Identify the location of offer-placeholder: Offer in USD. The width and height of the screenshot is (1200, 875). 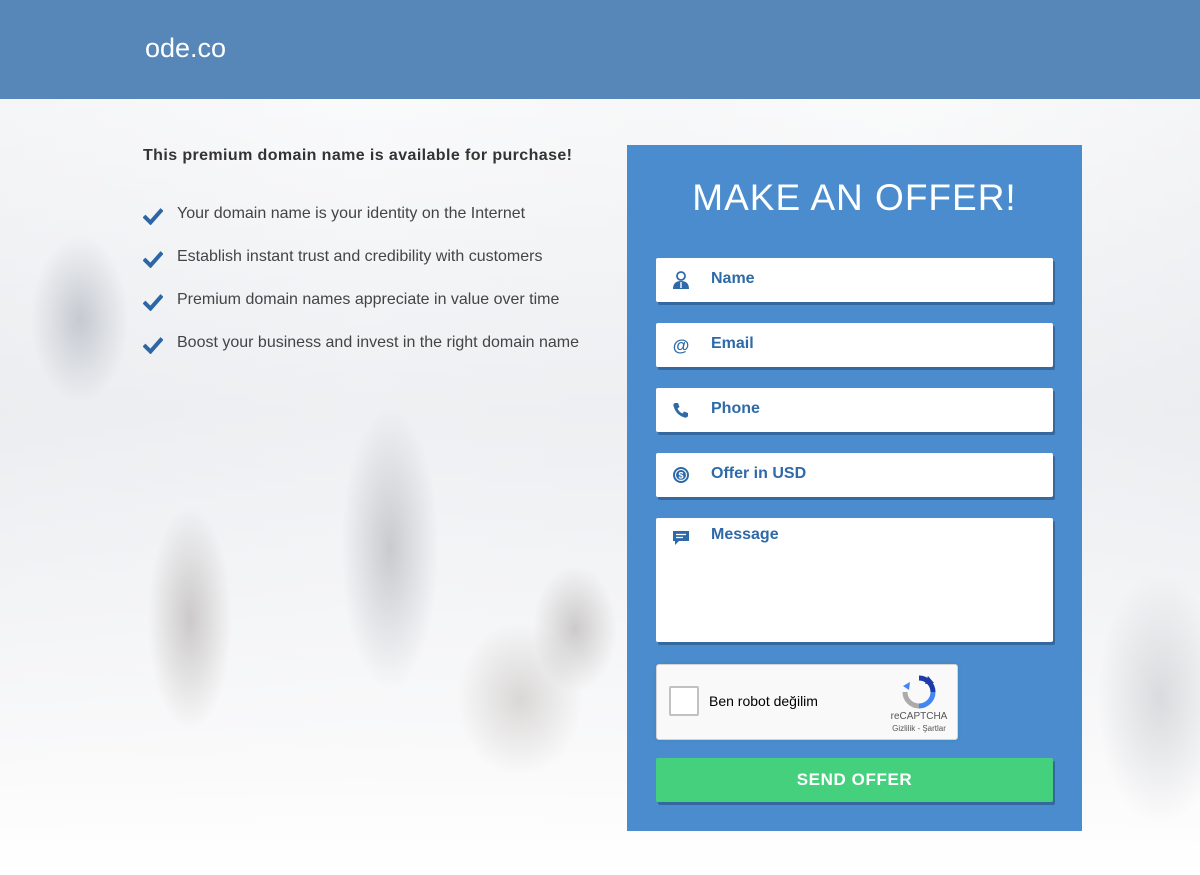
(759, 473).